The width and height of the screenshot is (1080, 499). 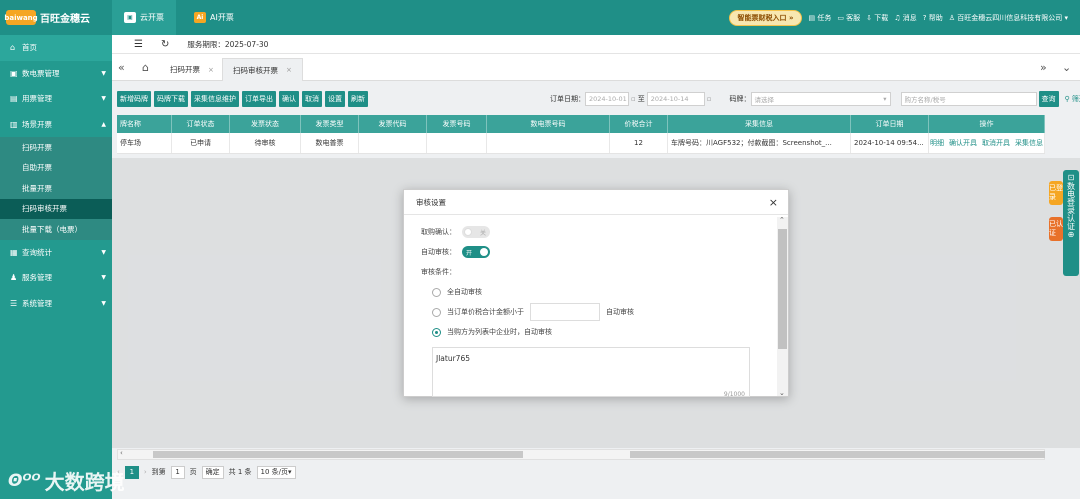 What do you see at coordinates (436, 292) in the screenshot?
I see `radio-full-auto` at bounding box center [436, 292].